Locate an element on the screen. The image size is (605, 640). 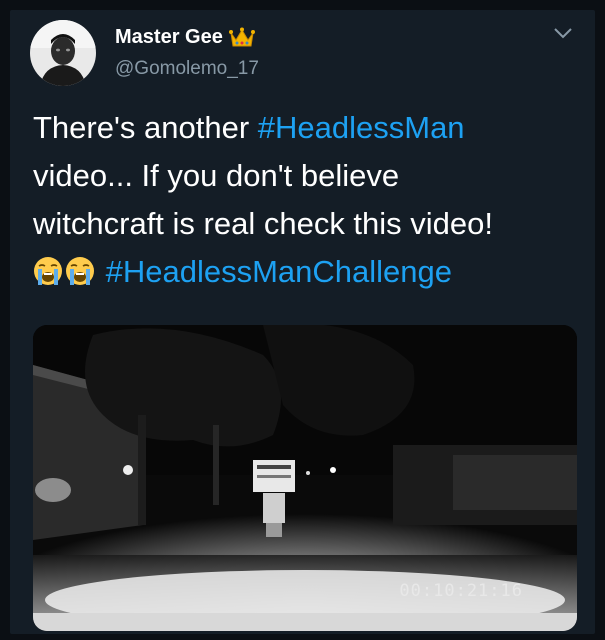
hashtag-link: #HeadlessManChallenge is located at coordinates (279, 271).